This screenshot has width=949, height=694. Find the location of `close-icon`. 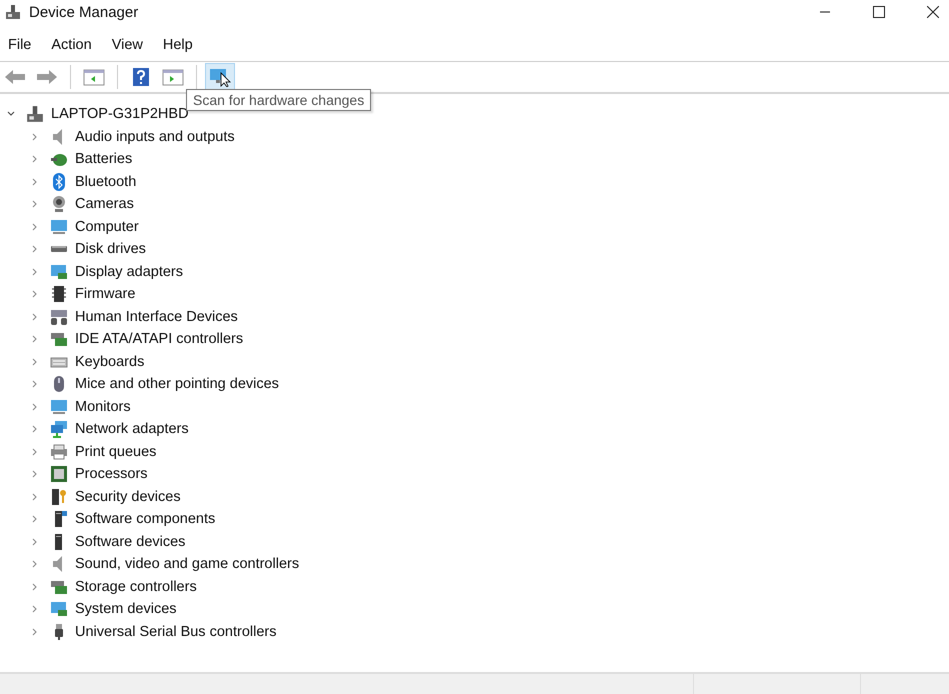

close-icon is located at coordinates (933, 12).